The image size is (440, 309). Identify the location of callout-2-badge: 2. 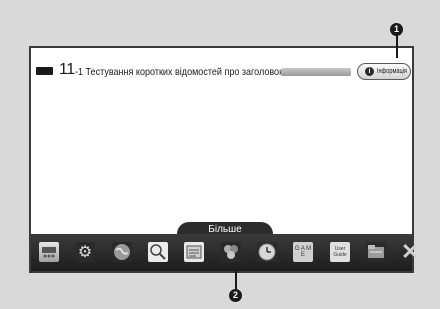
(235, 295).